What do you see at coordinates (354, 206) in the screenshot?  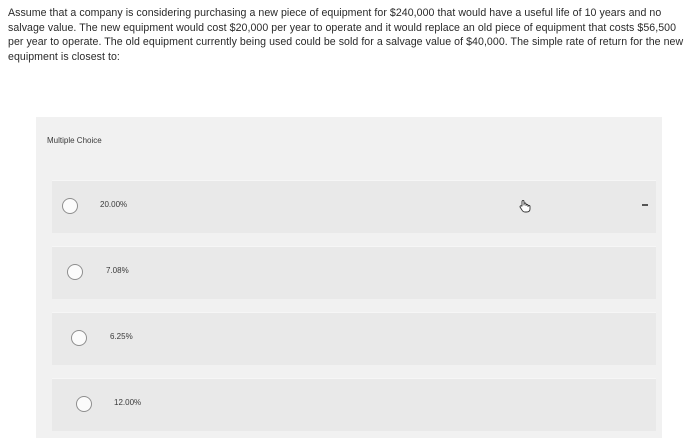 I see `option-1: 20.00%` at bounding box center [354, 206].